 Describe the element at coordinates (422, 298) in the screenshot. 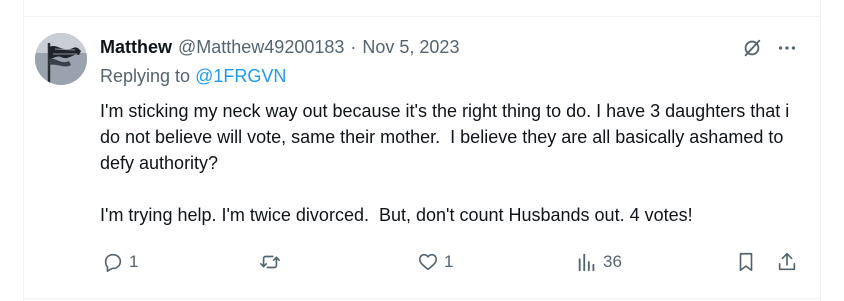

I see `divider-bottom` at that location.